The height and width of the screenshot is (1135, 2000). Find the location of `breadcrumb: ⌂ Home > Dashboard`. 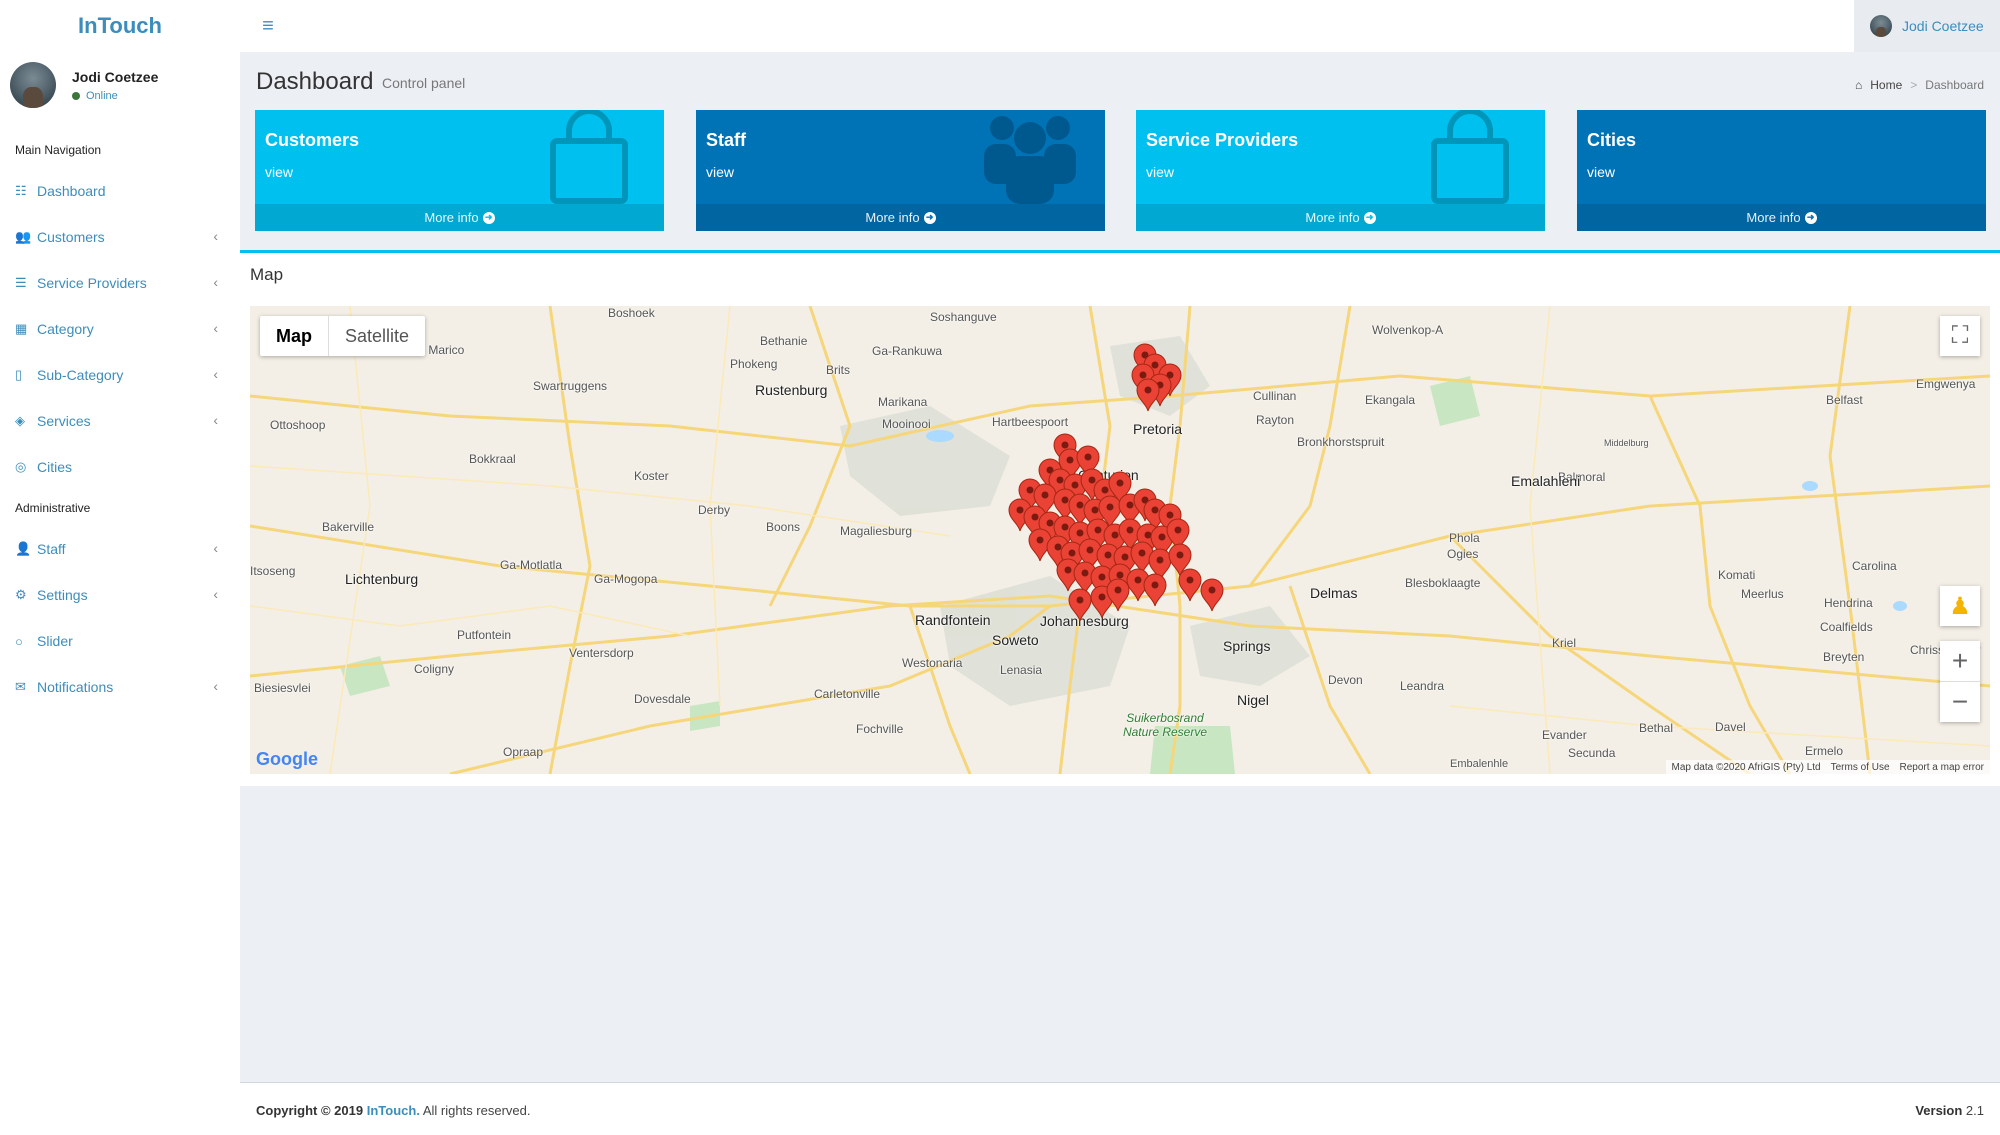

breadcrumb: ⌂ Home > Dashboard is located at coordinates (1919, 85).